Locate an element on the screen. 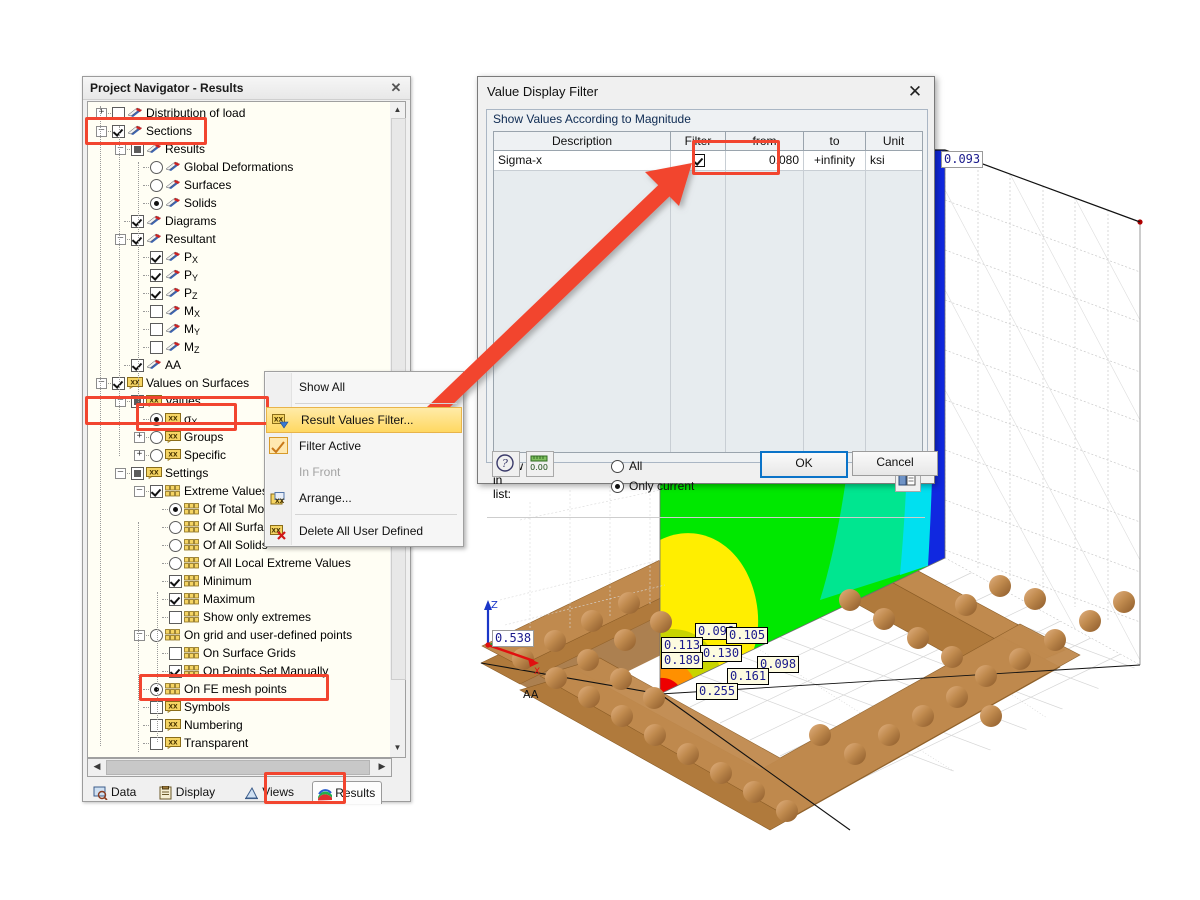  tree-item-numbering: XX Numbering is located at coordinates (238, 725).